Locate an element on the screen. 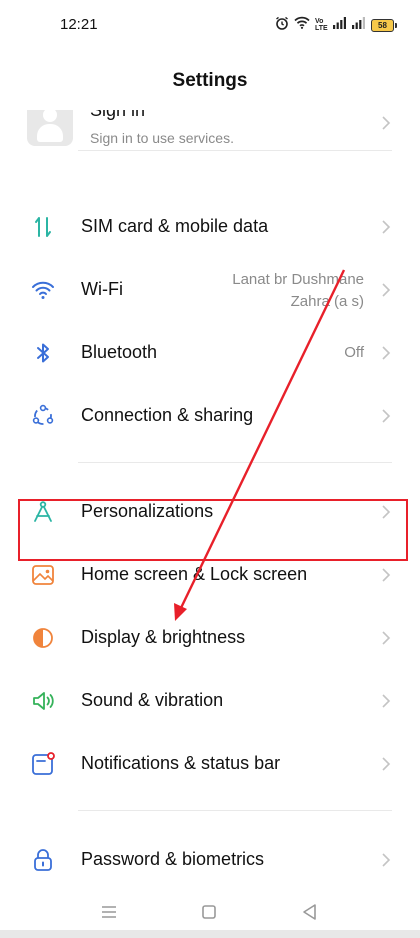  settings-item-password-biometrics: Password & biometrics is located at coordinates (210, 859).